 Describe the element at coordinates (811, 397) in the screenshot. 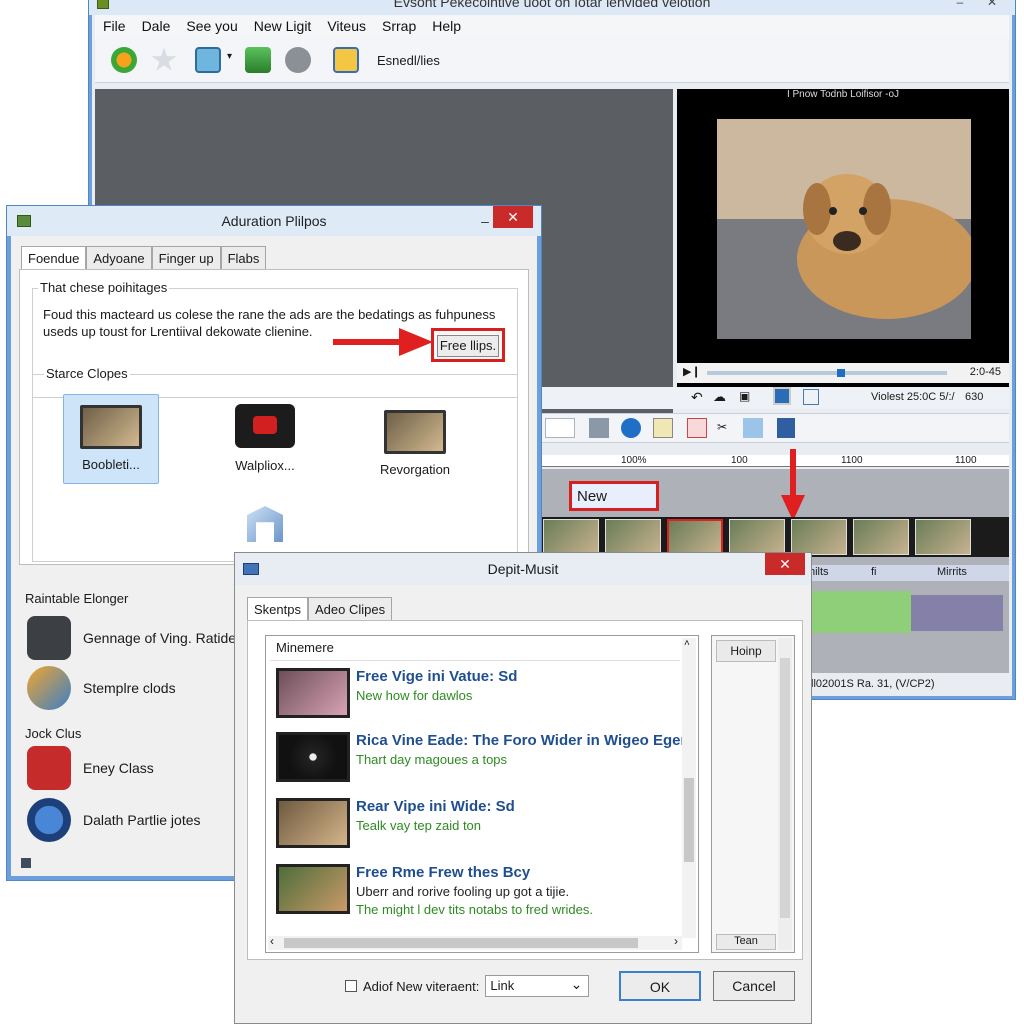

I see `crop-icon` at that location.